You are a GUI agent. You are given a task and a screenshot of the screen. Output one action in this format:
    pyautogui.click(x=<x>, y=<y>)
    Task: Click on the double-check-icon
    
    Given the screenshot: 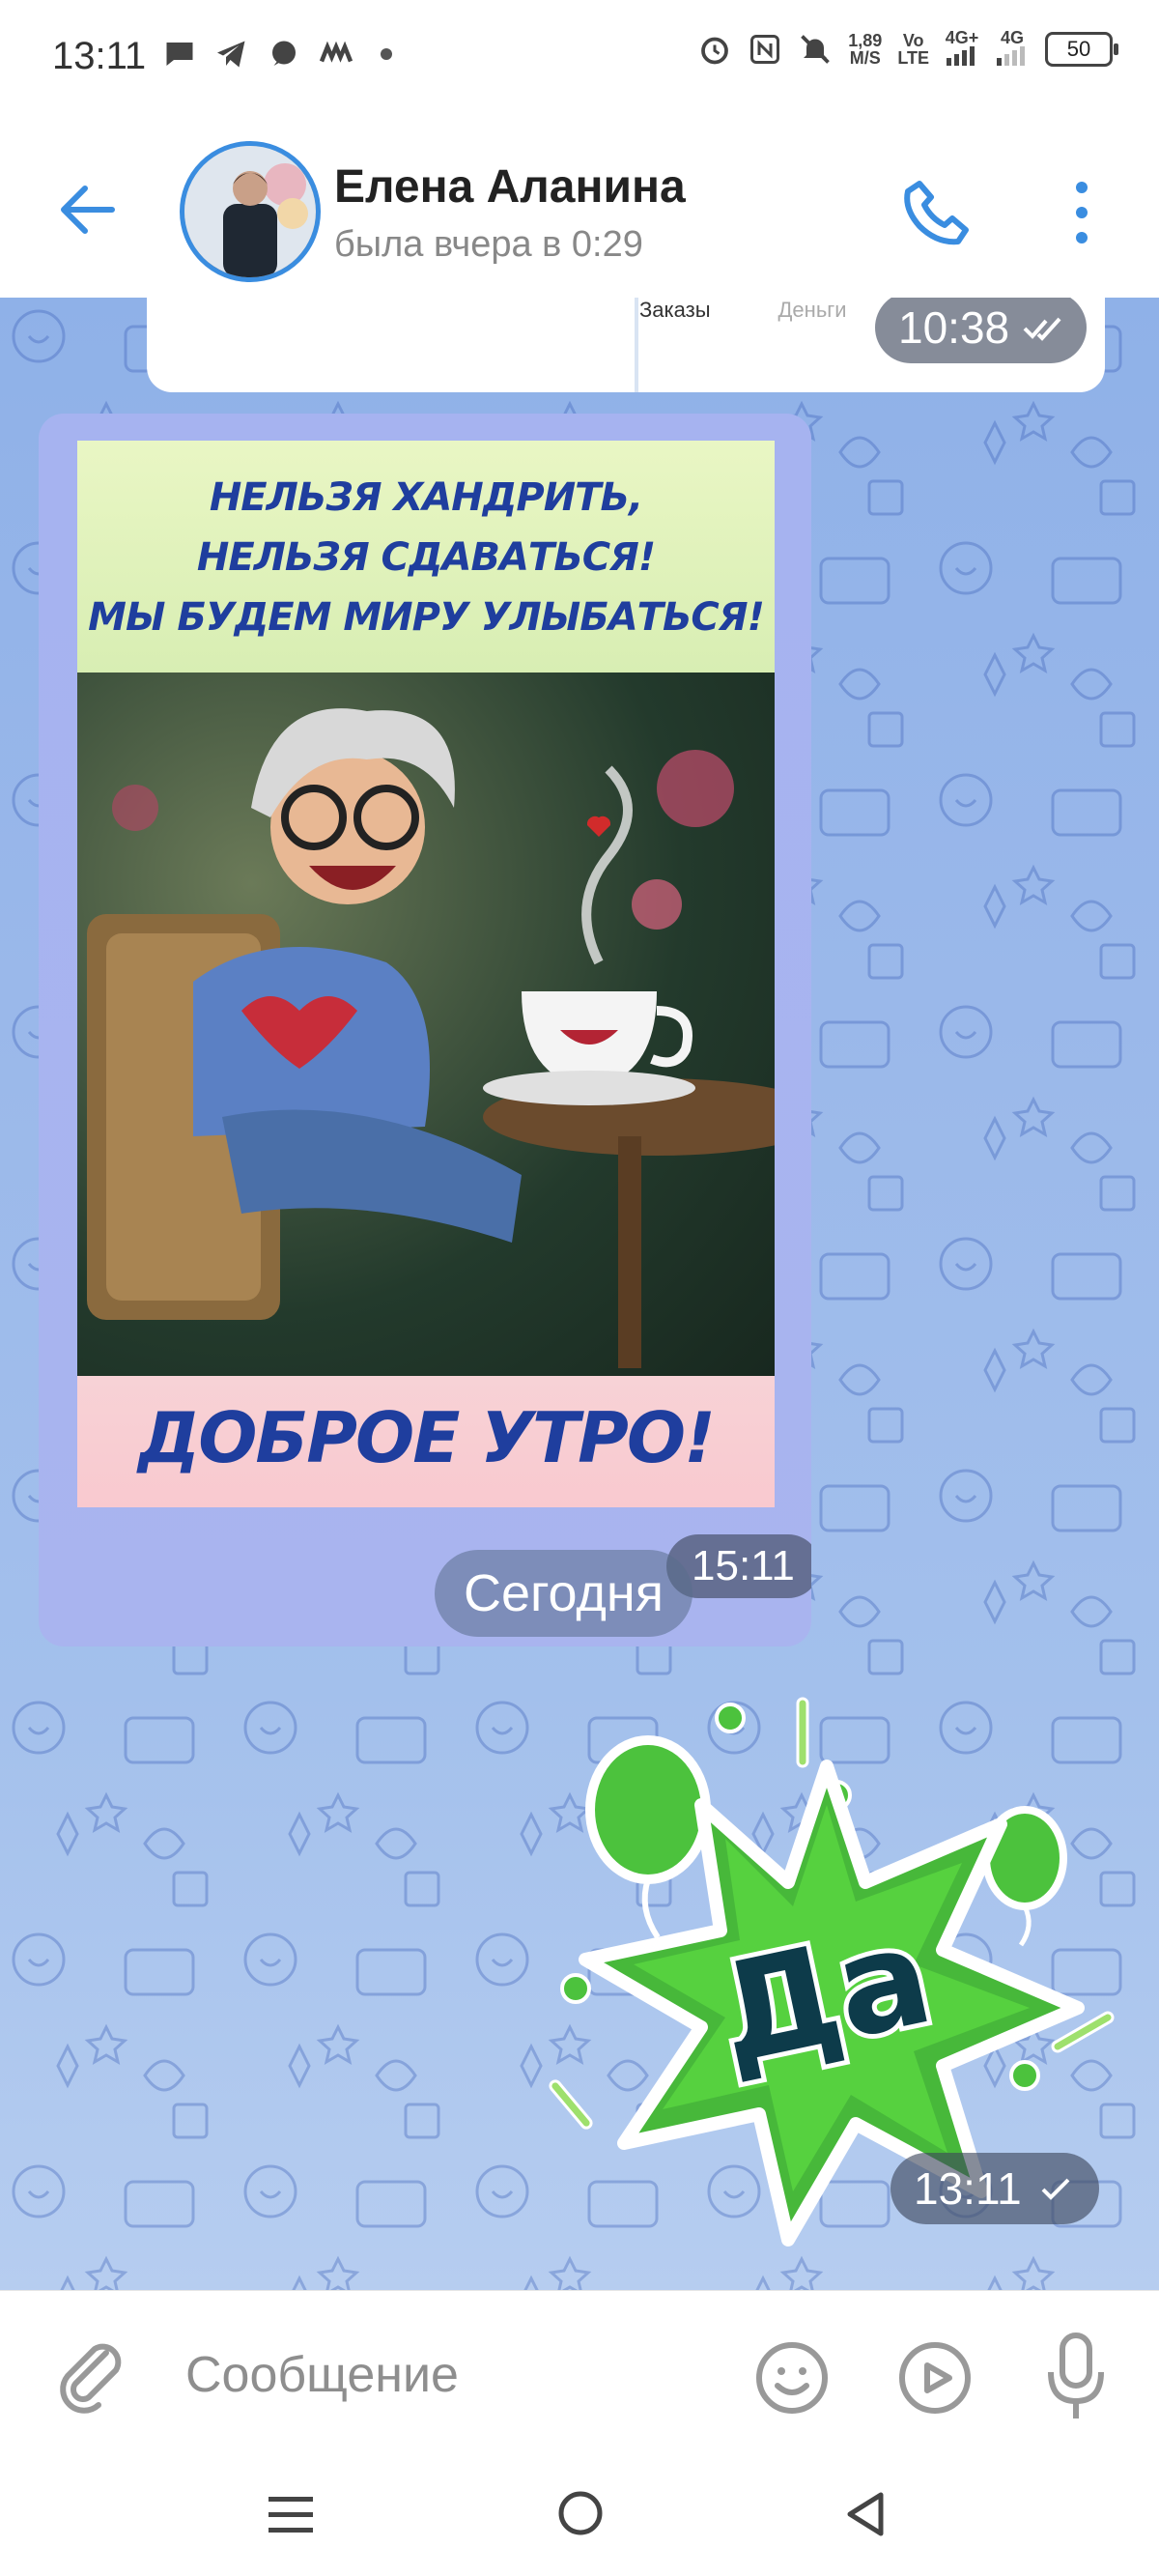 What is the action you would take?
    pyautogui.click(x=1042, y=329)
    